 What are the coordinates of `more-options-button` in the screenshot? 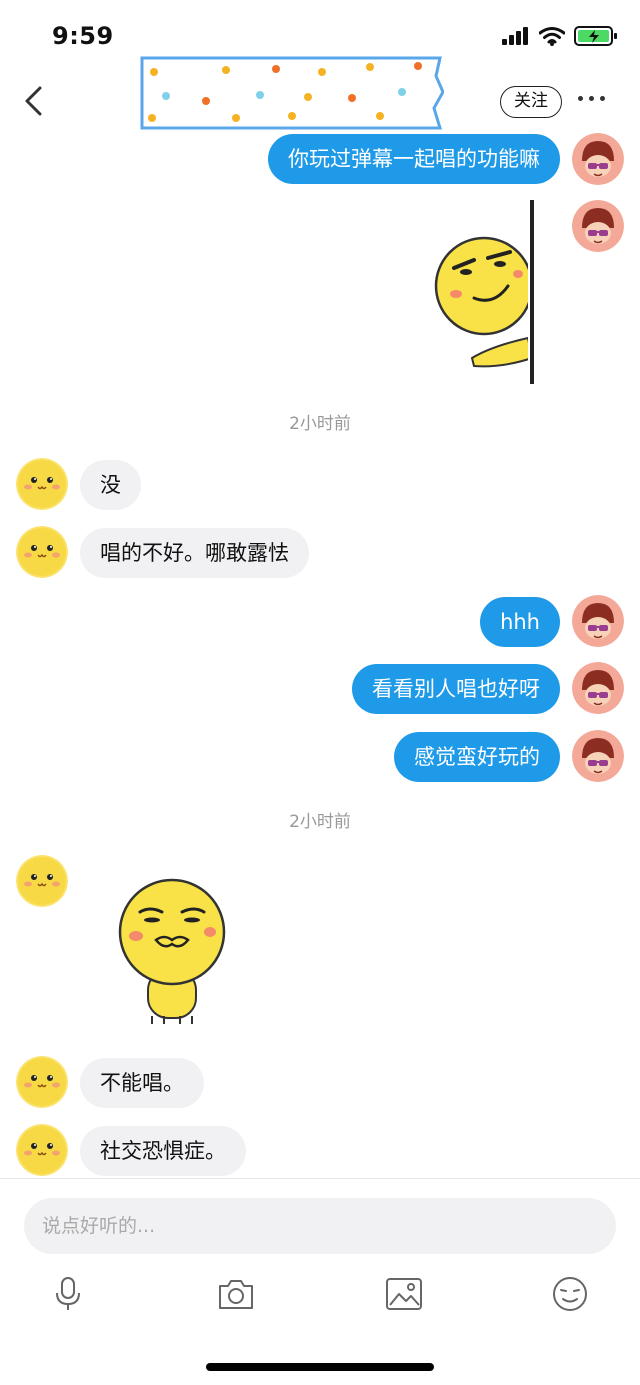 It's located at (591, 98).